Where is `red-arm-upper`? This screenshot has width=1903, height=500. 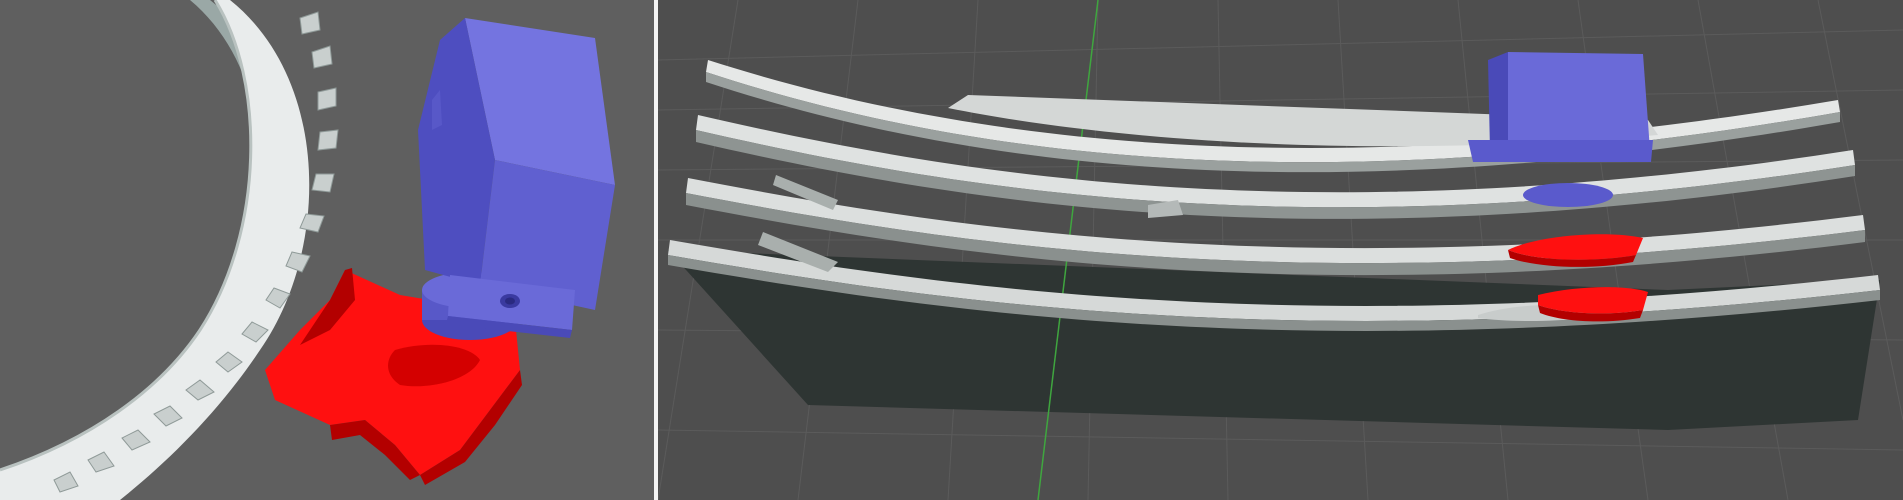
red-arm-upper is located at coordinates (1575, 250).